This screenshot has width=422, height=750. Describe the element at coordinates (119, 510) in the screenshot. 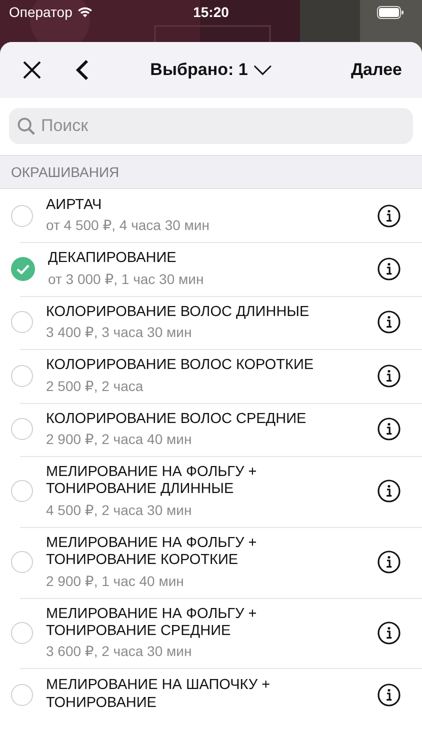

I see `service-details: 4 500 ₽, 2 часа 30 мин` at that location.